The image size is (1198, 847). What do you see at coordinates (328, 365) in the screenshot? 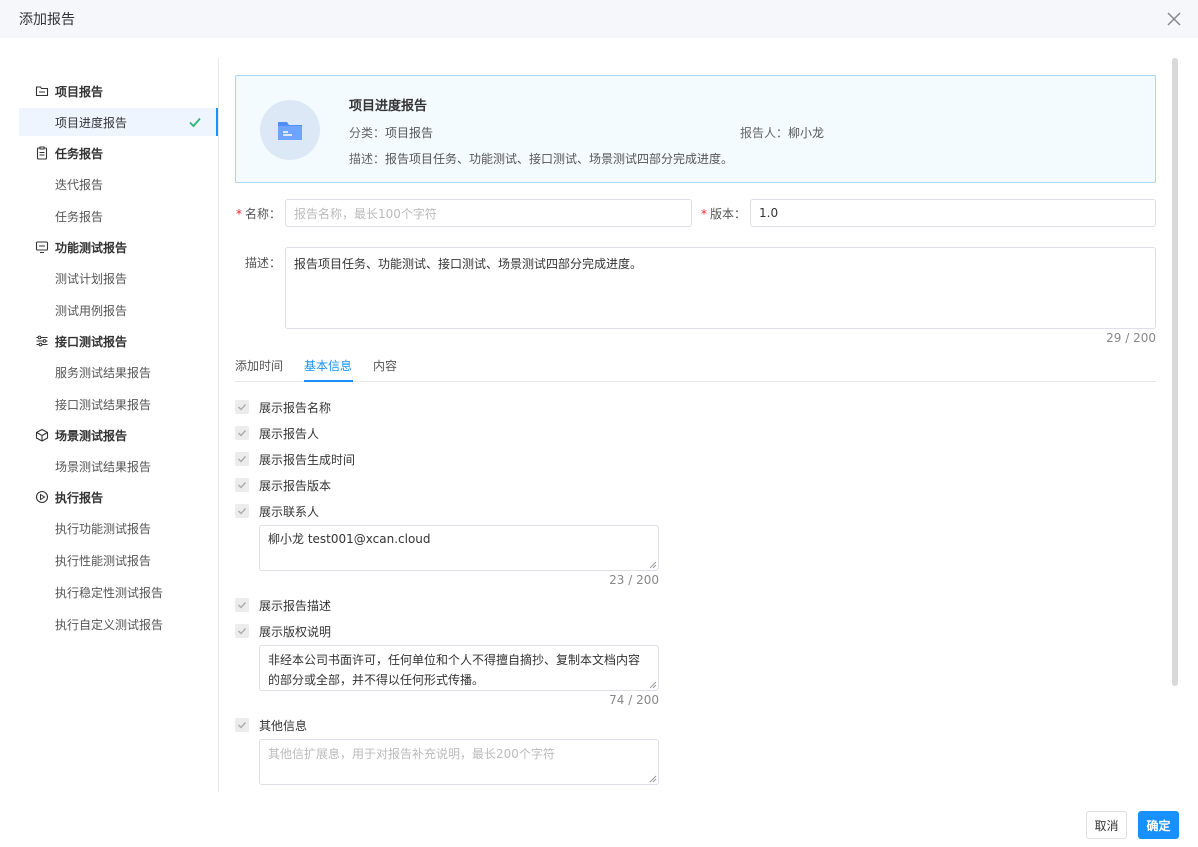
I see `tab-basic-info: 基本信息` at bounding box center [328, 365].